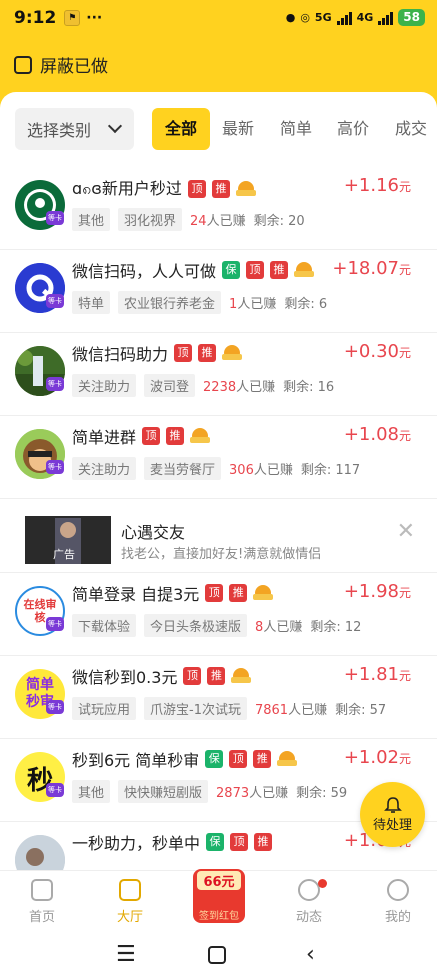 This screenshot has width=437, height=978. I want to click on remaining-count: 剩余: 16, so click(309, 387).